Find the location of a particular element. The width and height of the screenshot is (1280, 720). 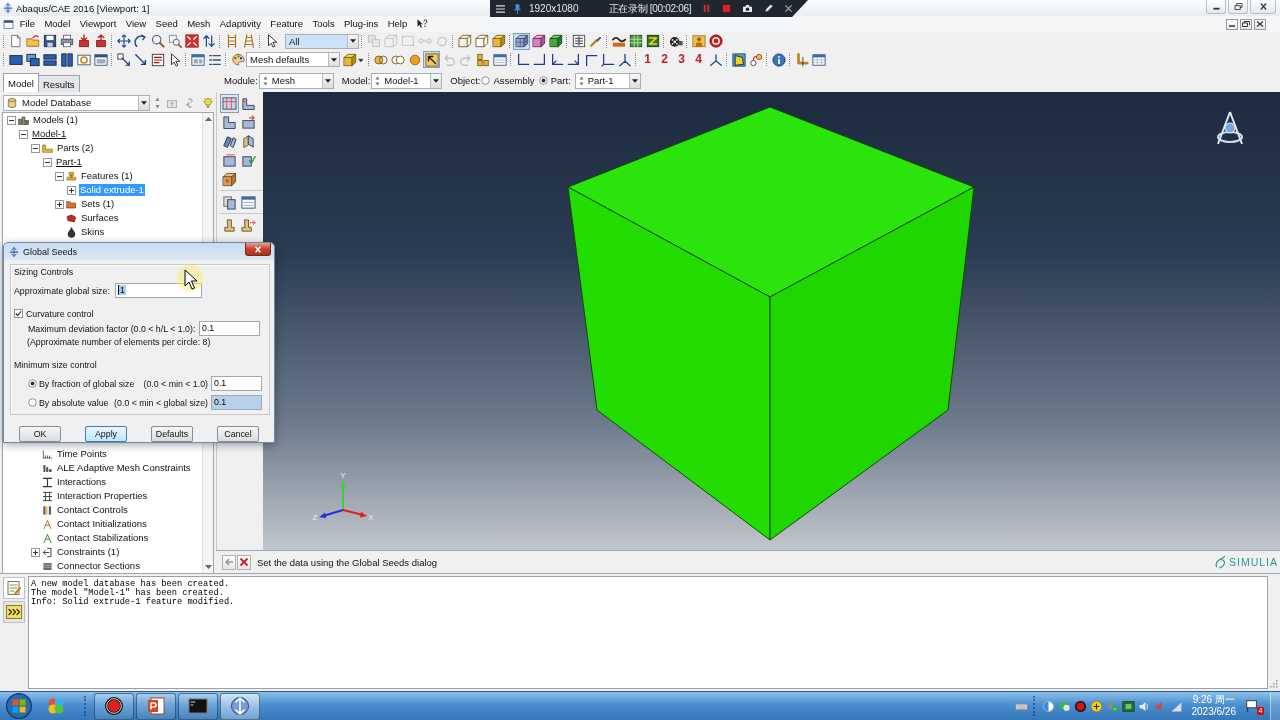

window-title: Abaqus/CAE 2016 [Viewport: 1] is located at coordinates (83, 8).